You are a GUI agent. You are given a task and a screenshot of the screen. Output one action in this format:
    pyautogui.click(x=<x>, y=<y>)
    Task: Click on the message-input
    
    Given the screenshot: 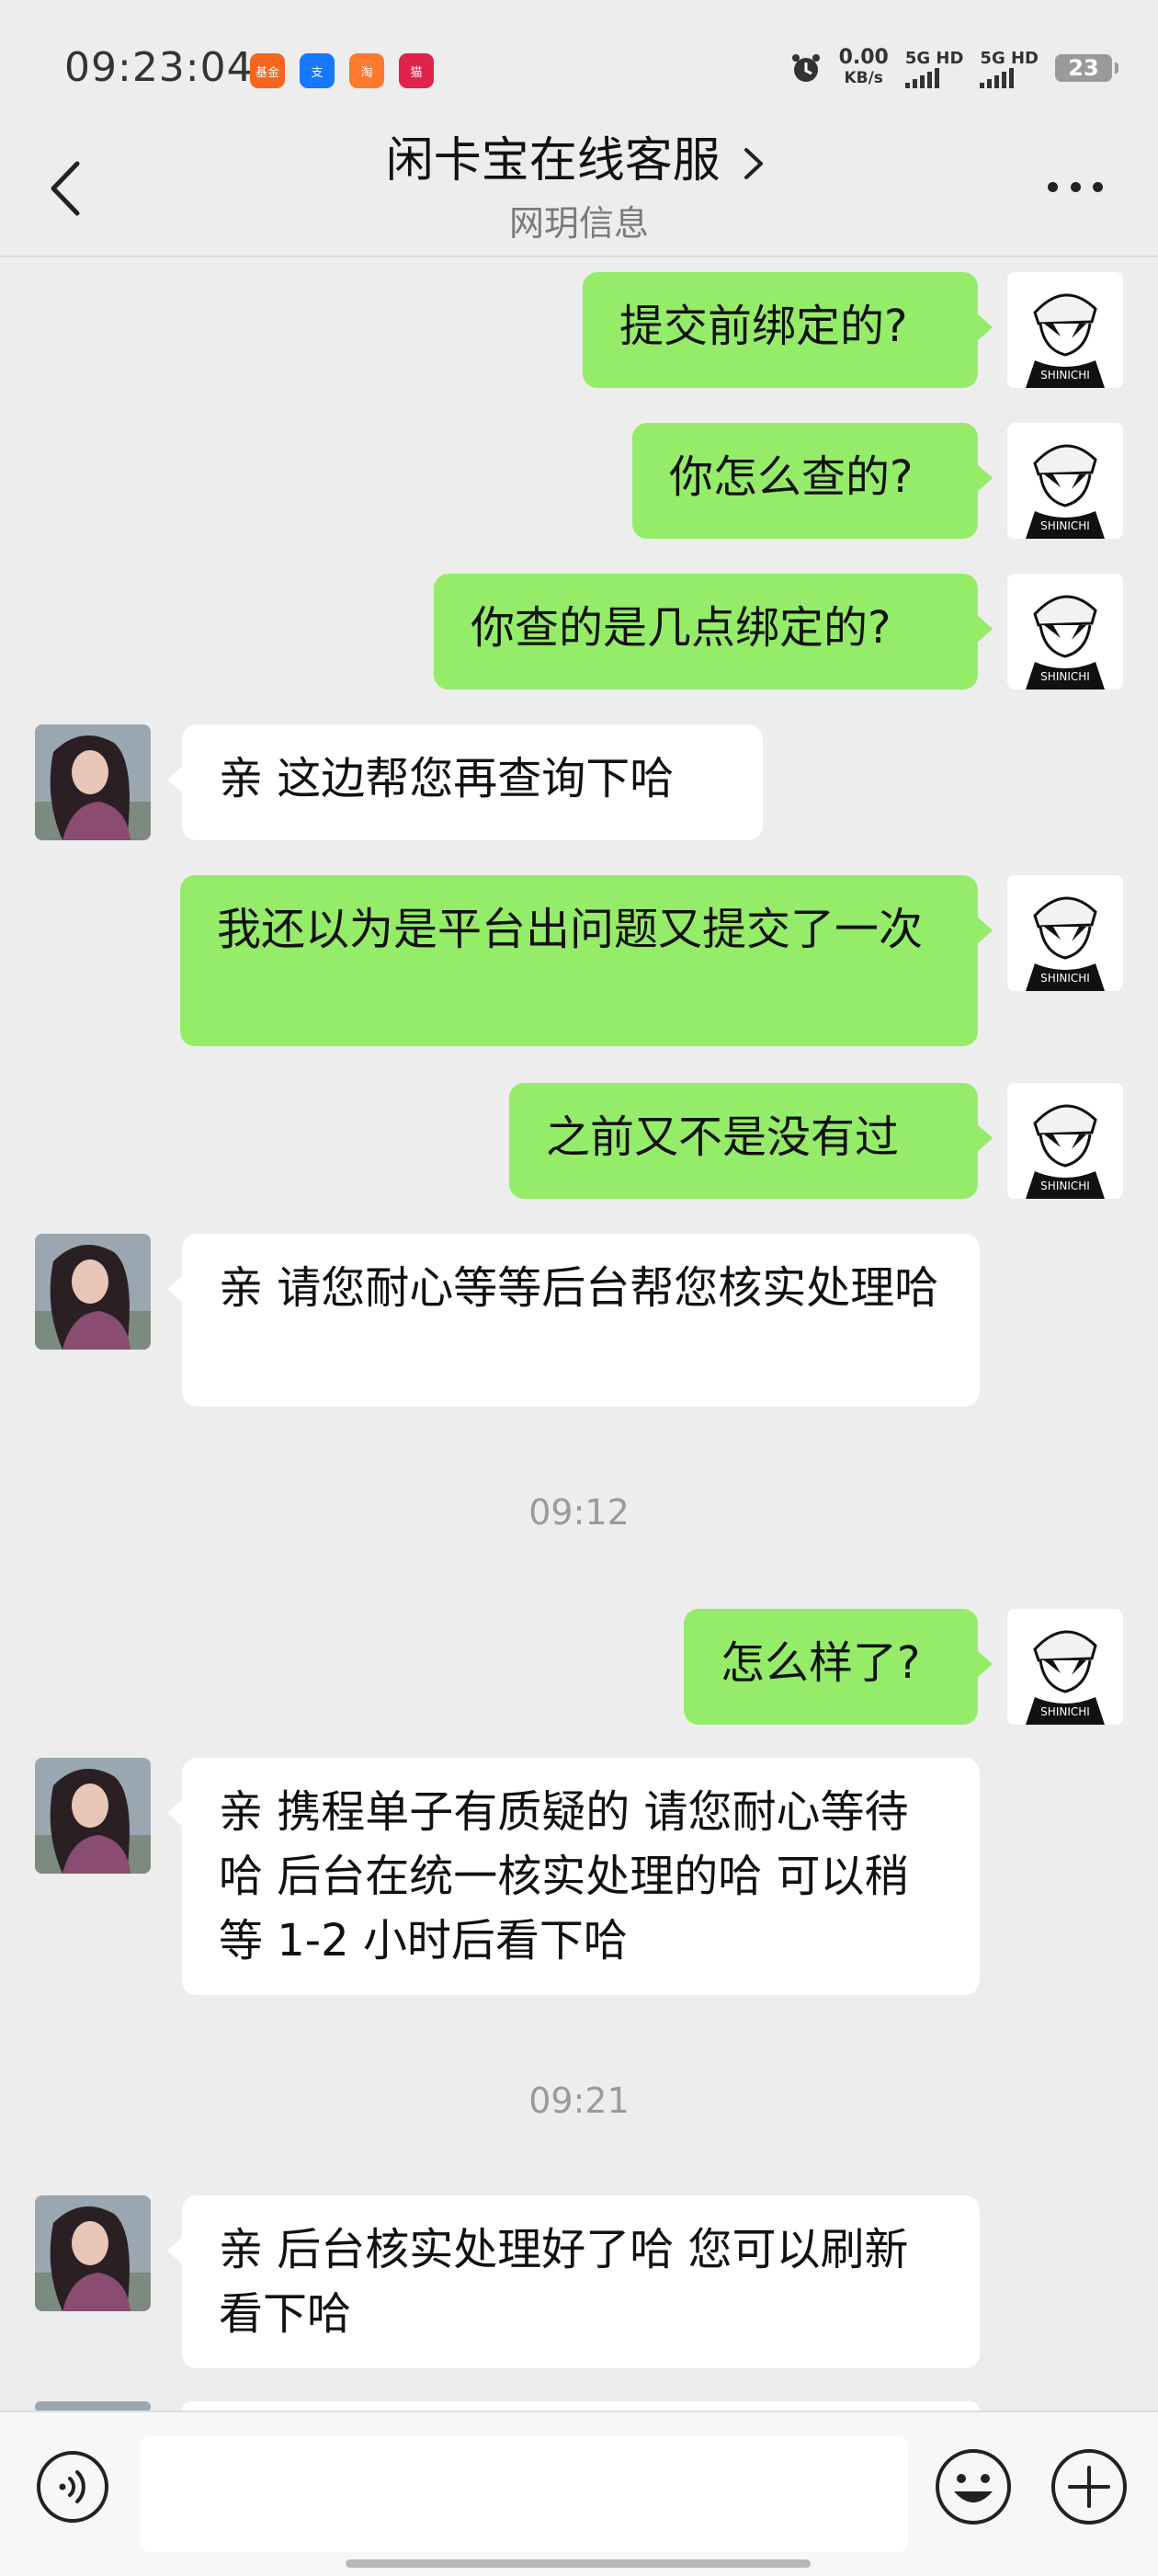 What is the action you would take?
    pyautogui.click(x=524, y=2494)
    